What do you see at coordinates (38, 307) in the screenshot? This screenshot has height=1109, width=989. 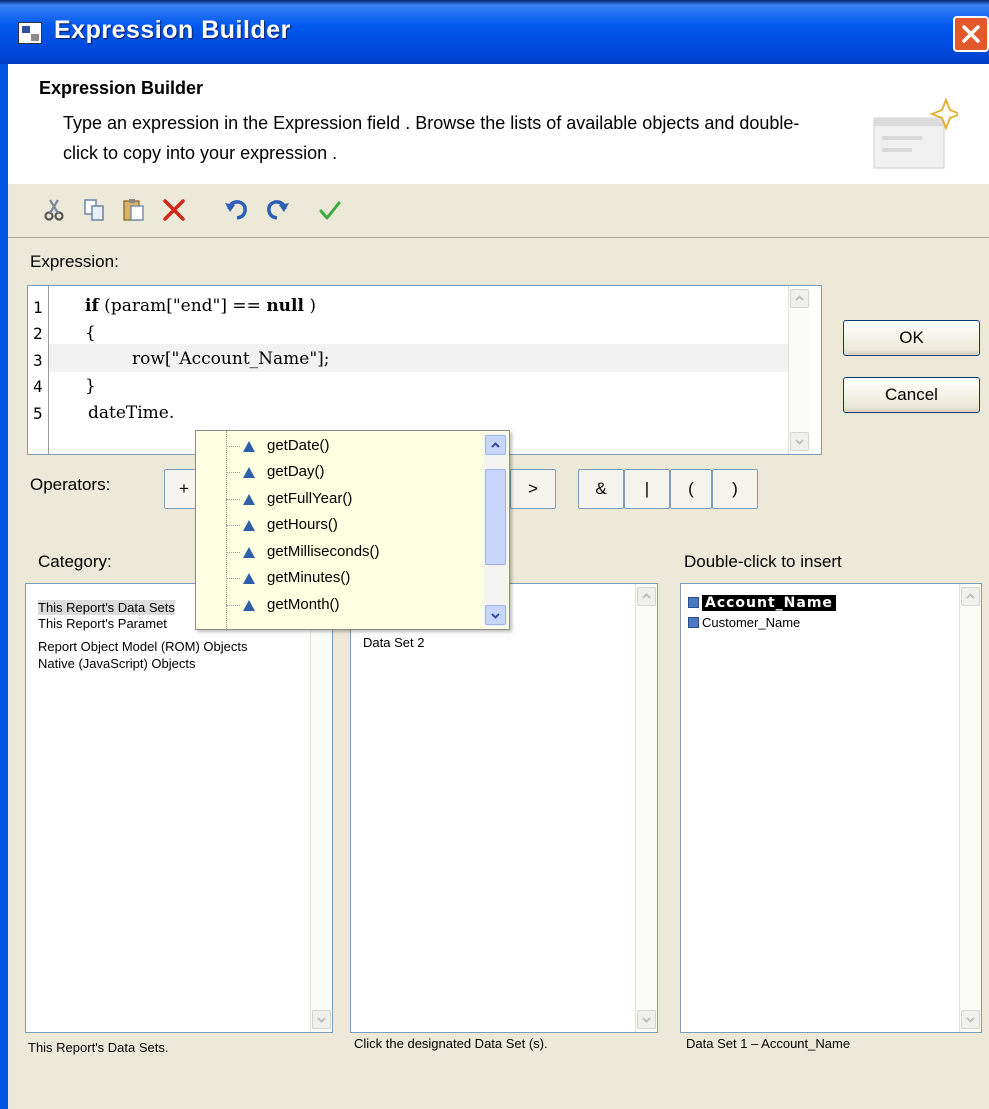 I see `line-number: 1` at bounding box center [38, 307].